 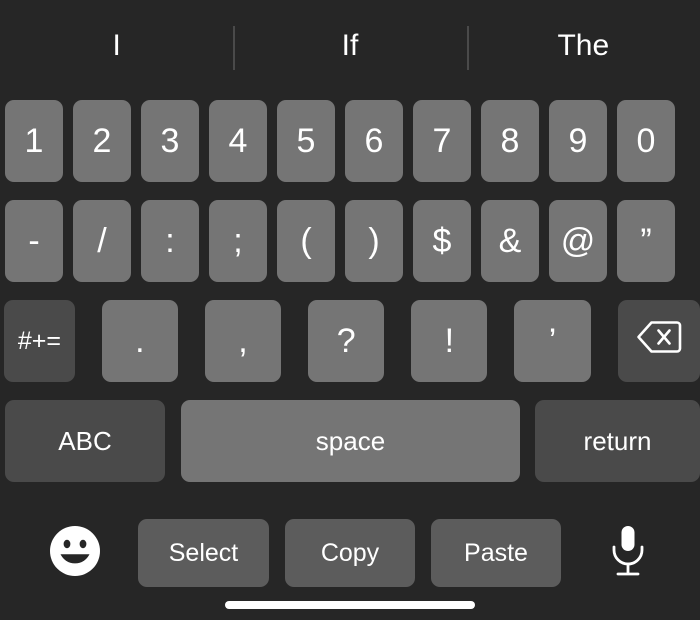 I want to click on key-hyphen: -, so click(x=34, y=241).